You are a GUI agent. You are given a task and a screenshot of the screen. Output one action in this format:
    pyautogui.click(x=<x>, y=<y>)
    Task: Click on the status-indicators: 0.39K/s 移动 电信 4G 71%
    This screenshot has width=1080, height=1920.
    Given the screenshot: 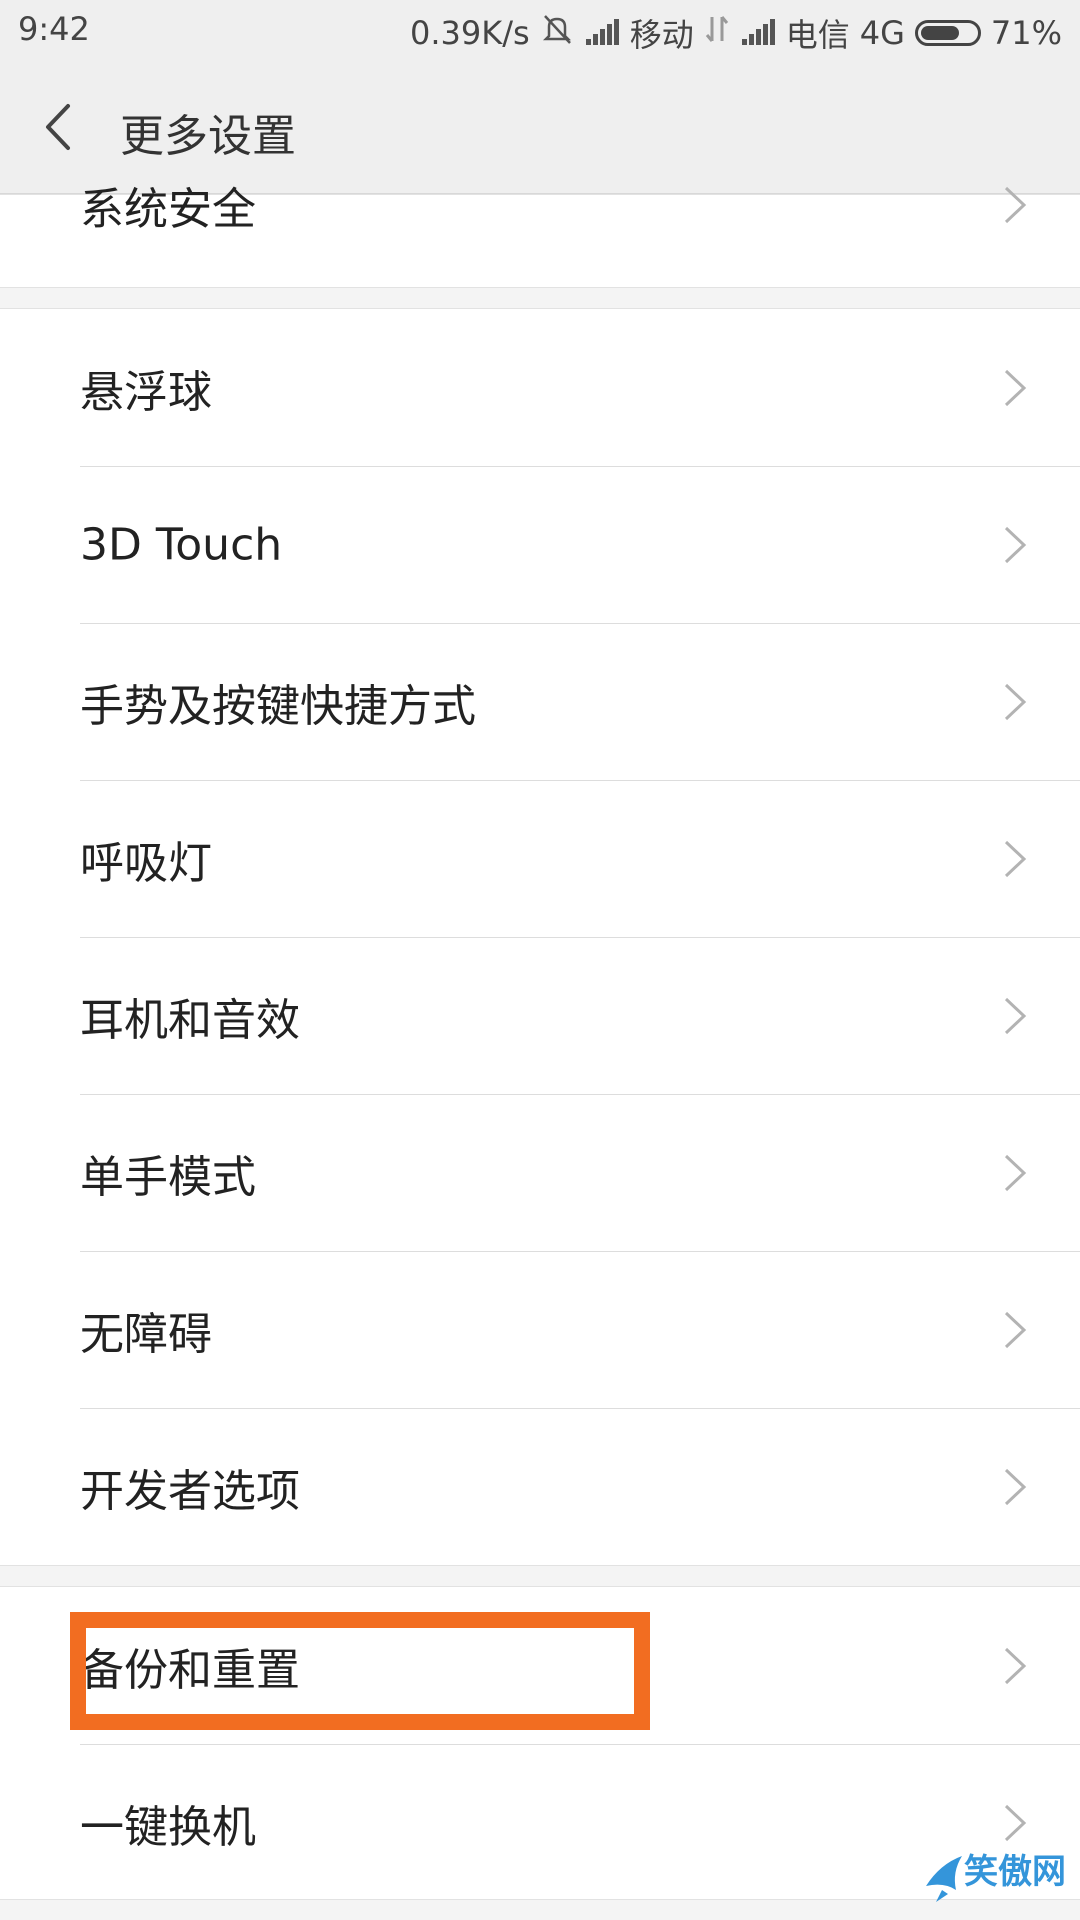 What is the action you would take?
    pyautogui.click(x=736, y=33)
    